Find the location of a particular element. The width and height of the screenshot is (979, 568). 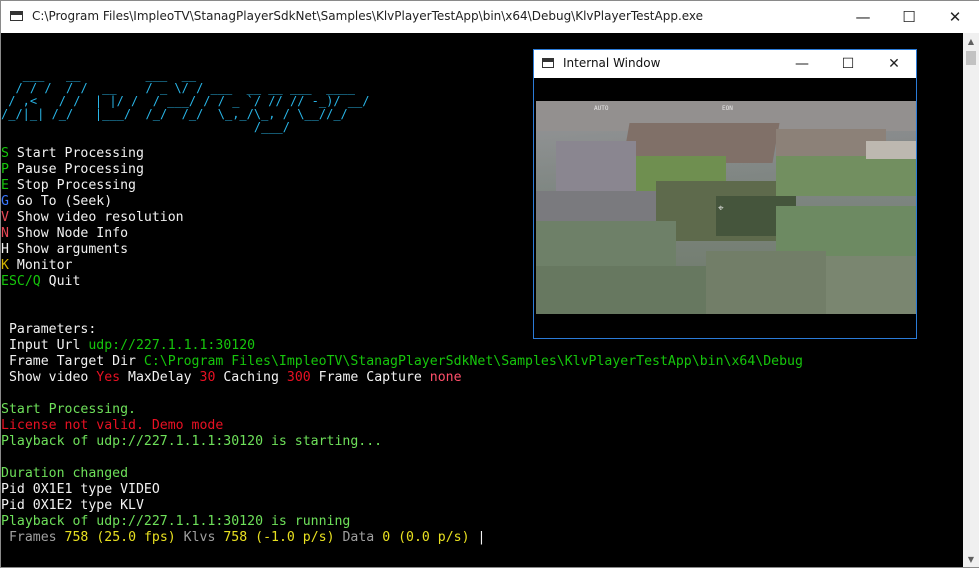

internal-close-button: ✕ is located at coordinates (894, 64).